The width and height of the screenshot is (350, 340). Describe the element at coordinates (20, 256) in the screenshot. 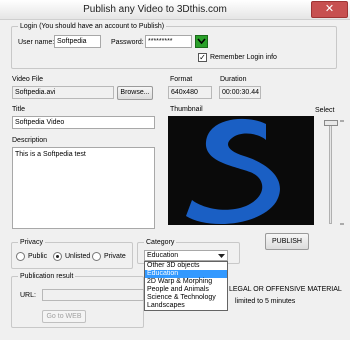

I see `privacy-public-radio` at that location.